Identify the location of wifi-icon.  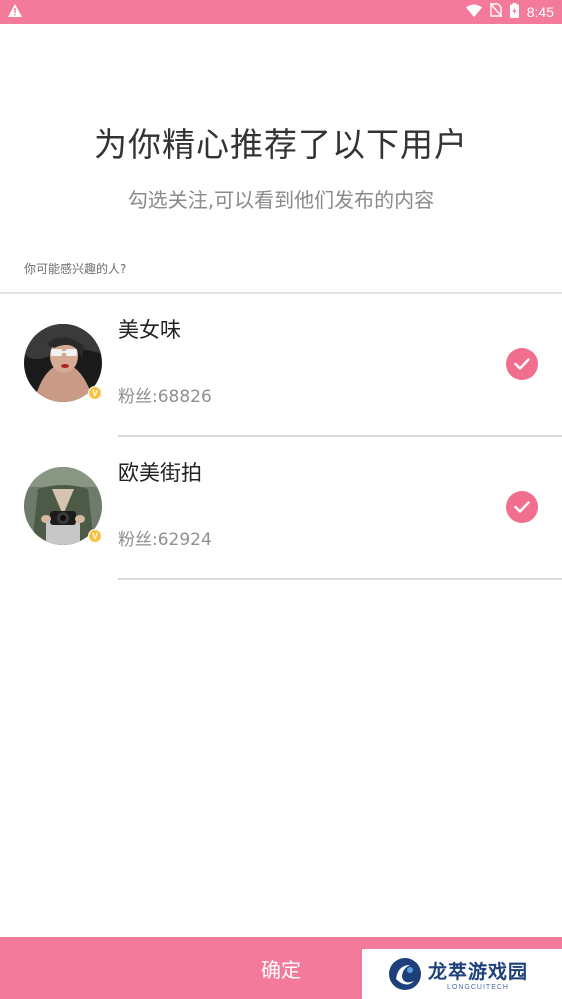
(473, 12).